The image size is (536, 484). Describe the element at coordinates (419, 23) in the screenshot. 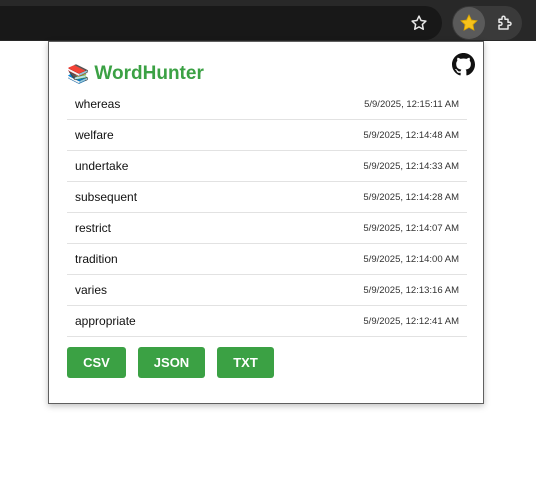

I see `star-outline-icon` at that location.